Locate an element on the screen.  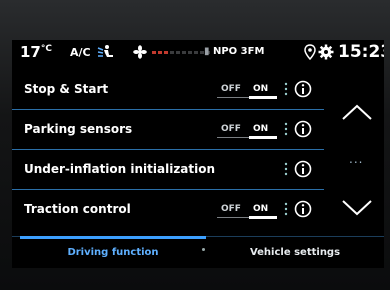
ac-button: A/C is located at coordinates (80, 52).